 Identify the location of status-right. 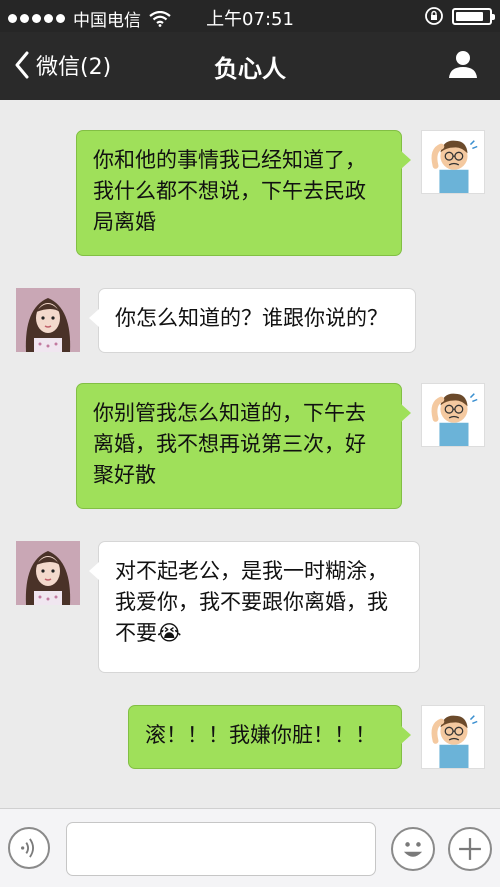
(459, 16).